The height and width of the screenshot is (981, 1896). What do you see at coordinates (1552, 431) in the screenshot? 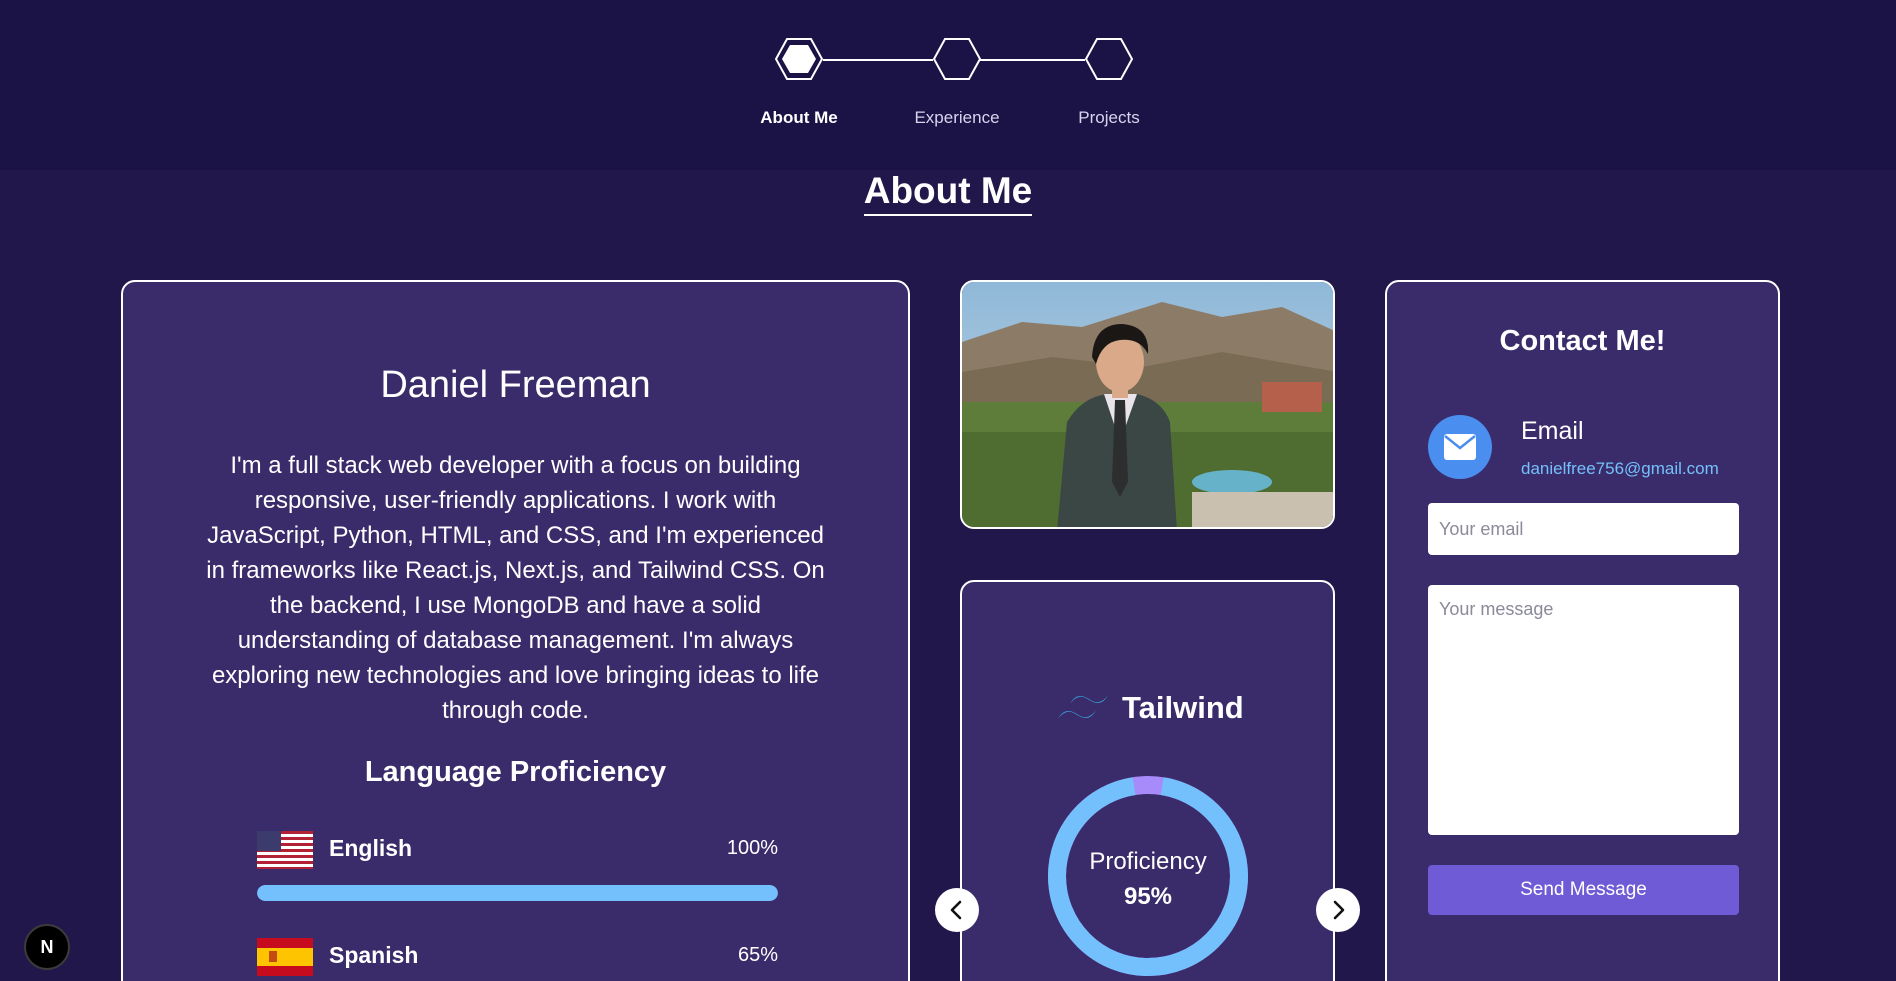
I see `email-label: Email` at bounding box center [1552, 431].